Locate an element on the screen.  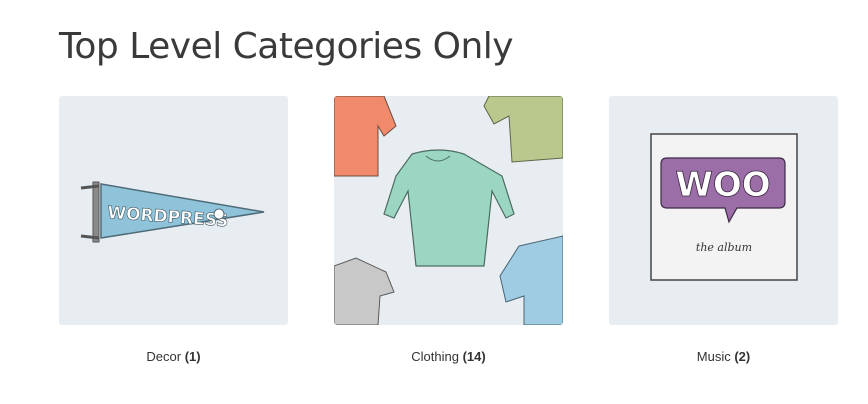
category-caption-decor: Decor (1) is located at coordinates (173, 356).